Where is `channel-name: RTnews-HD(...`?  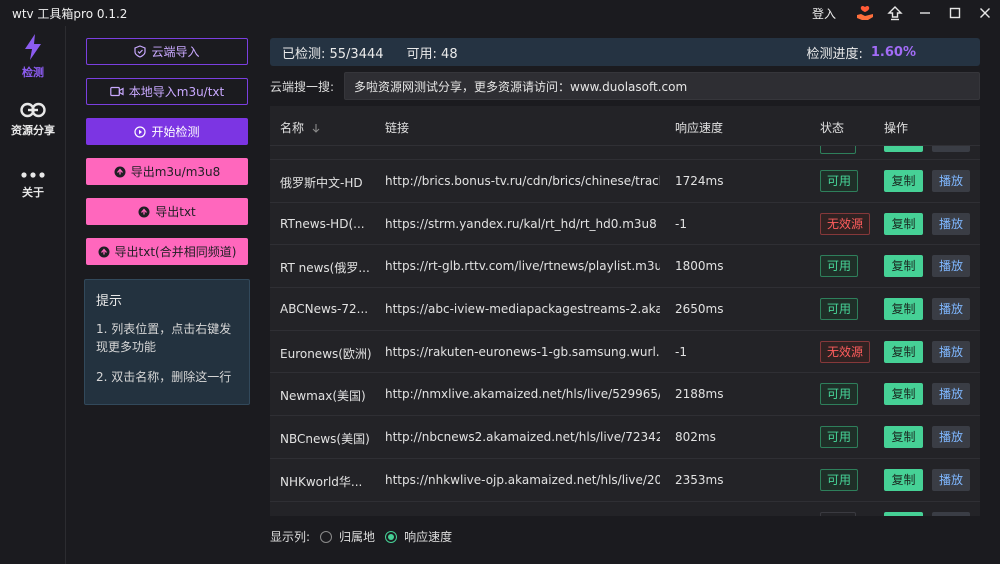 channel-name: RTnews-HD(... is located at coordinates (326, 224).